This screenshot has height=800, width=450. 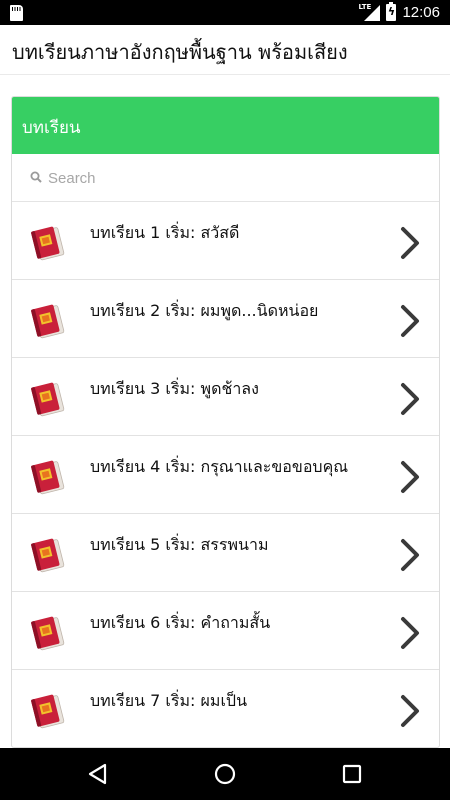 I want to click on lesson-item-4: บทเรียน 4 เริ่ม: กรุณาและขอขอบคุณ, so click(x=225, y=475).